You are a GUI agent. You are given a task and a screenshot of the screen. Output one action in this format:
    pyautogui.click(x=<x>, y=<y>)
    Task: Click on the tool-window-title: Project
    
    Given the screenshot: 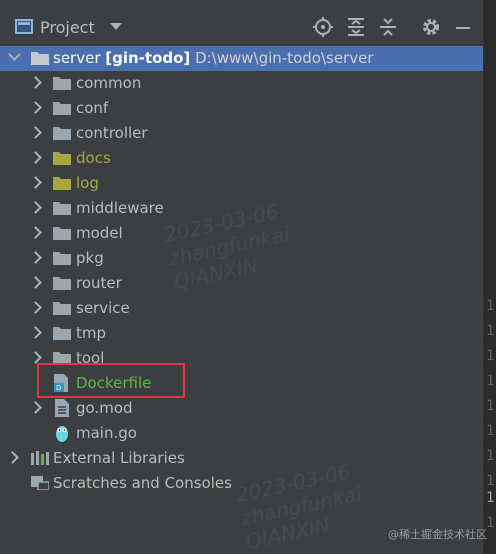 What is the action you would take?
    pyautogui.click(x=67, y=27)
    